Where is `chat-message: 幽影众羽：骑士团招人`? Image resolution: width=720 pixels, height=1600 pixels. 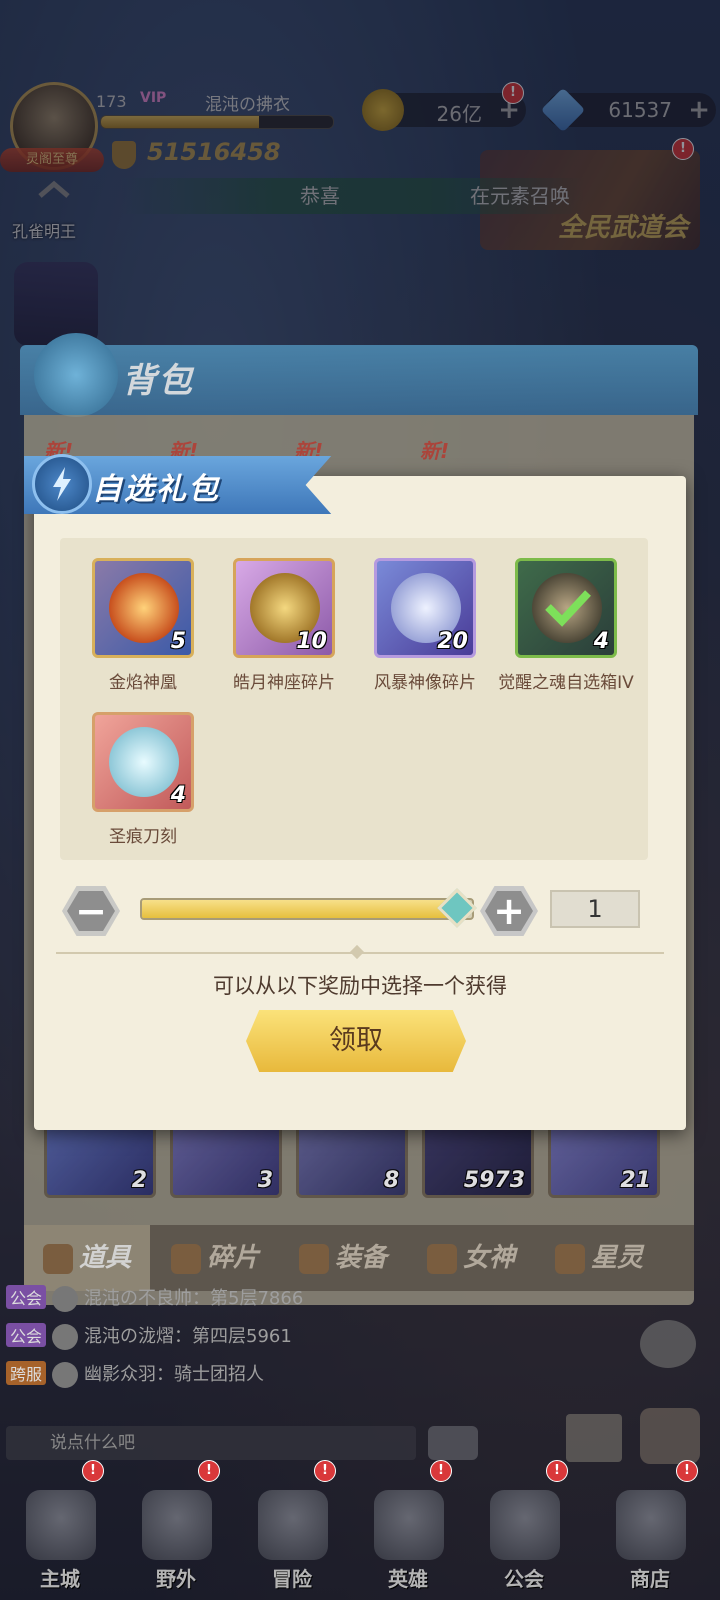
chat-message: 幽影众羽：骑士团招人 is located at coordinates (174, 1374).